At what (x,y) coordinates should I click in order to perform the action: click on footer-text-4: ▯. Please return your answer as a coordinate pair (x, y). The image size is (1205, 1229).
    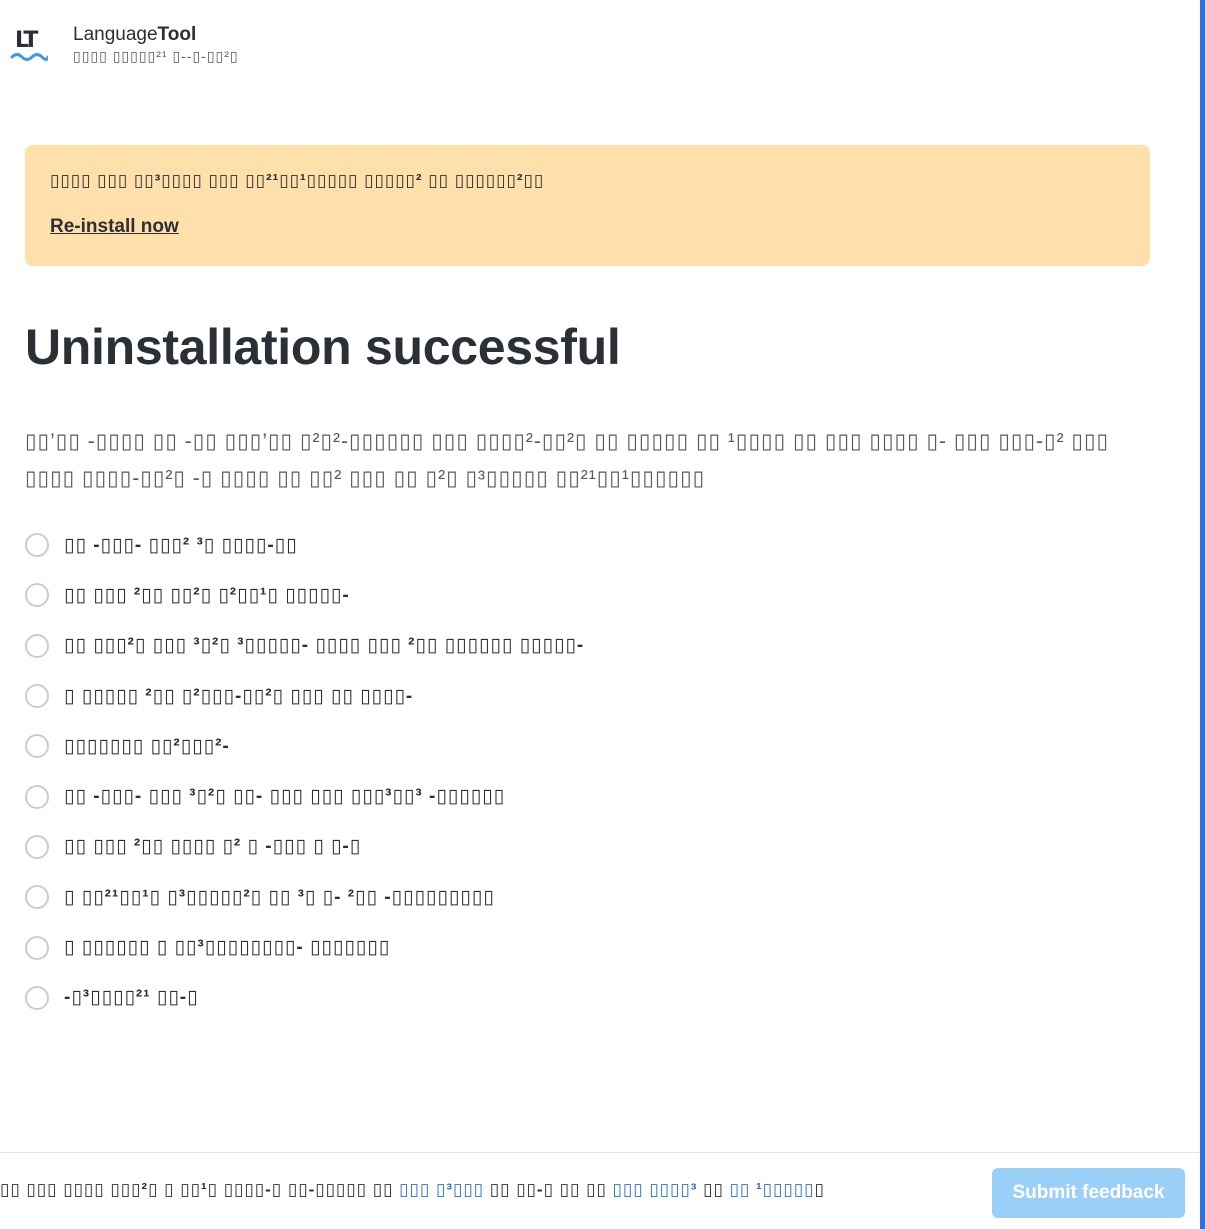
    Looking at the image, I should click on (819, 1189).